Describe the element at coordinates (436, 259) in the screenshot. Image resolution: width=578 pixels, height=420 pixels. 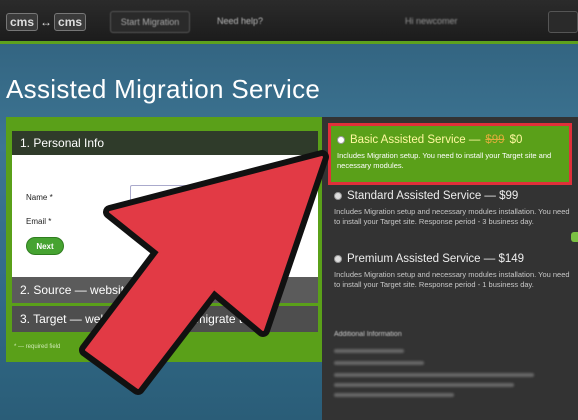
I see `plan-premium-title: Premium Assisted Service — $149` at that location.